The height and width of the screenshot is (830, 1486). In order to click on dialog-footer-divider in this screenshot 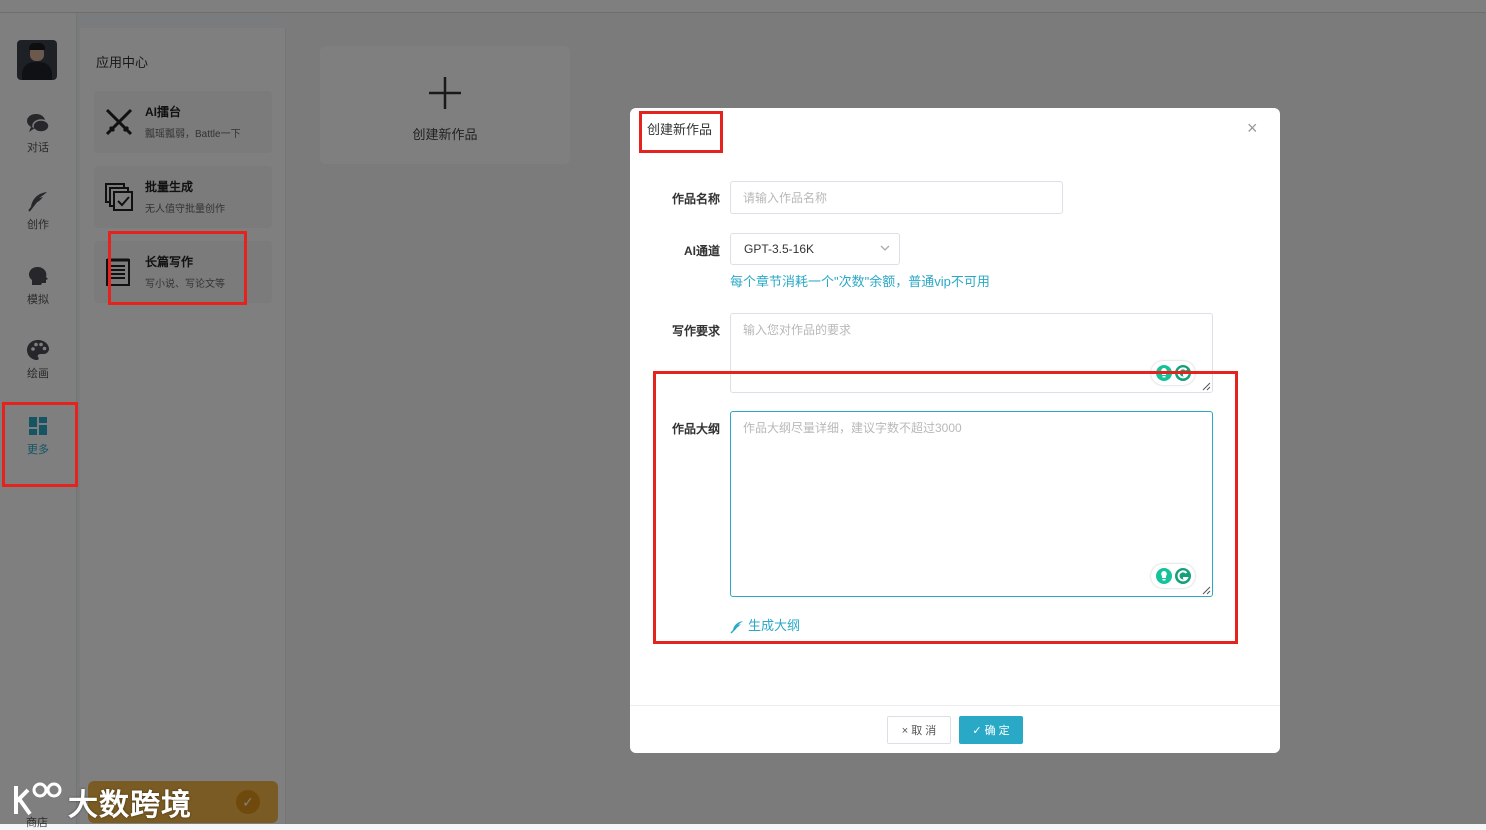, I will do `click(955, 705)`.